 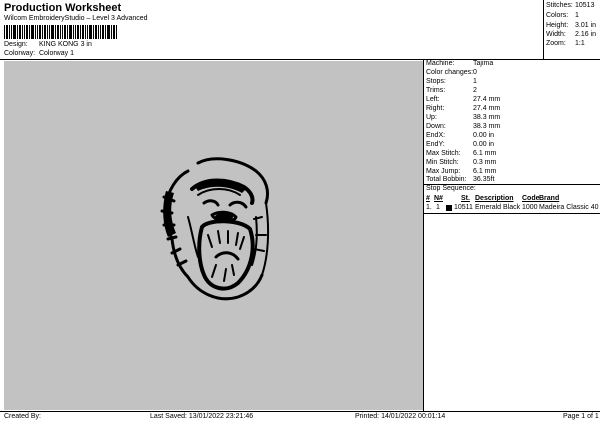 I want to click on info-stops: Stops: 1, so click(x=451, y=81).